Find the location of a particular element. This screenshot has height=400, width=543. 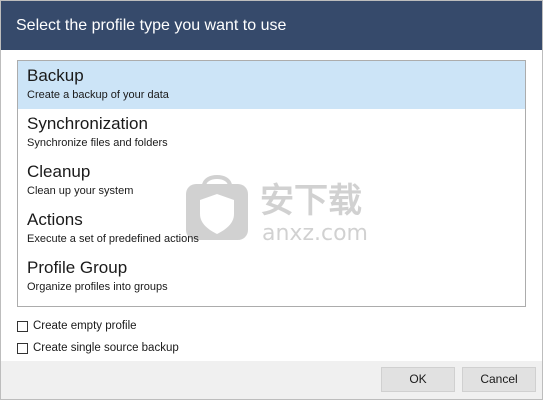

list-item-description: Synchronize files and folders is located at coordinates (97, 143).